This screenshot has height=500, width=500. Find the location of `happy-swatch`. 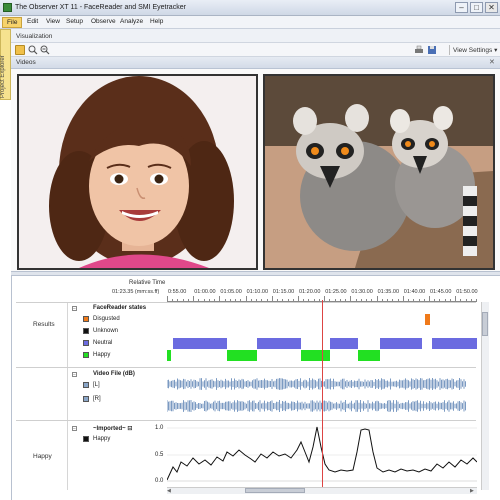

happy-swatch is located at coordinates (86, 355).